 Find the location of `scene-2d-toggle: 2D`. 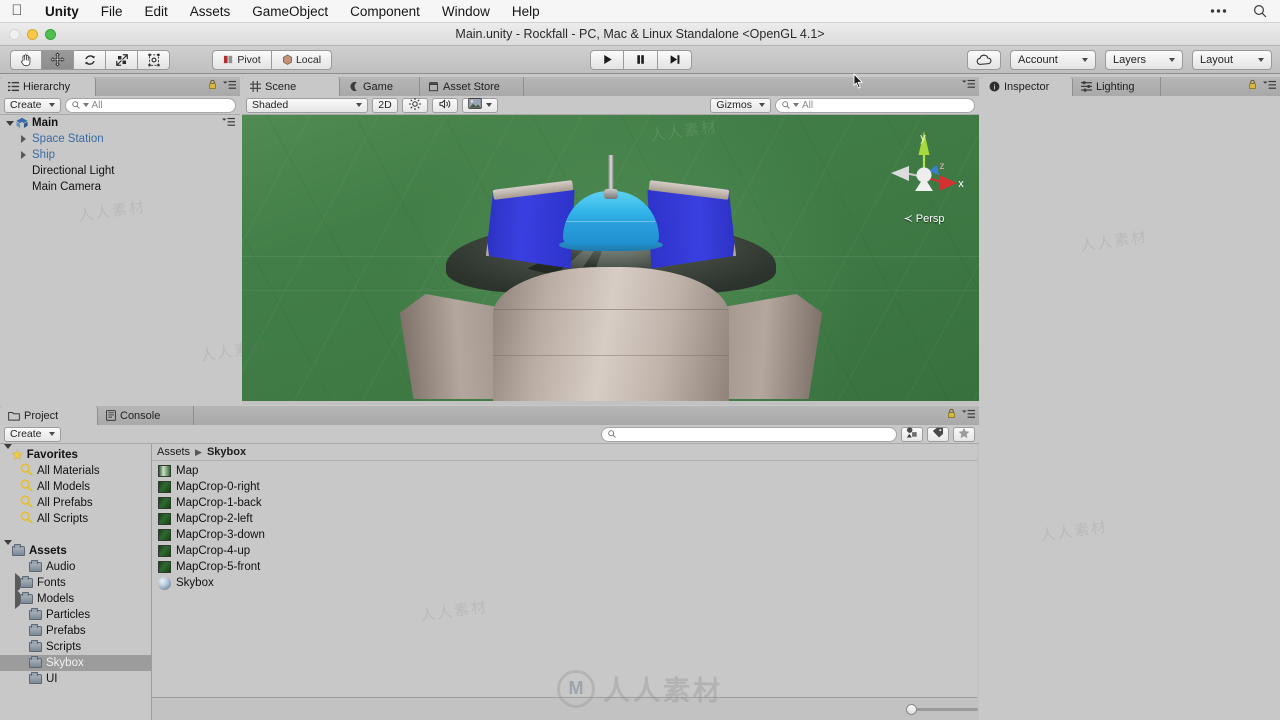

scene-2d-toggle: 2D is located at coordinates (385, 105).